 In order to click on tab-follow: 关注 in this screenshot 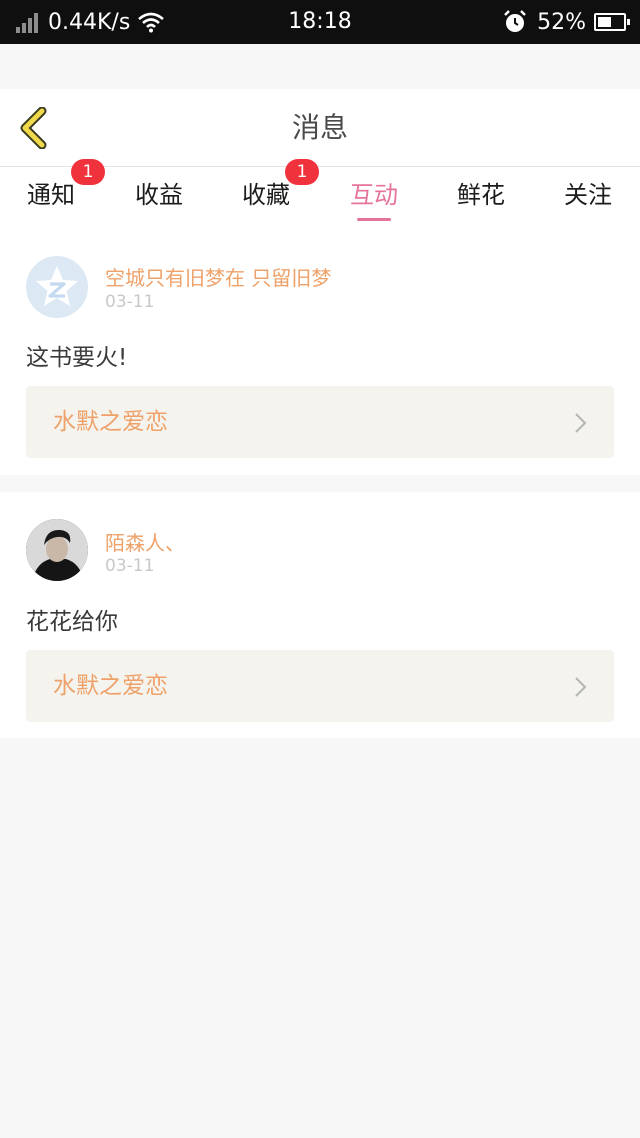, I will do `click(588, 197)`.